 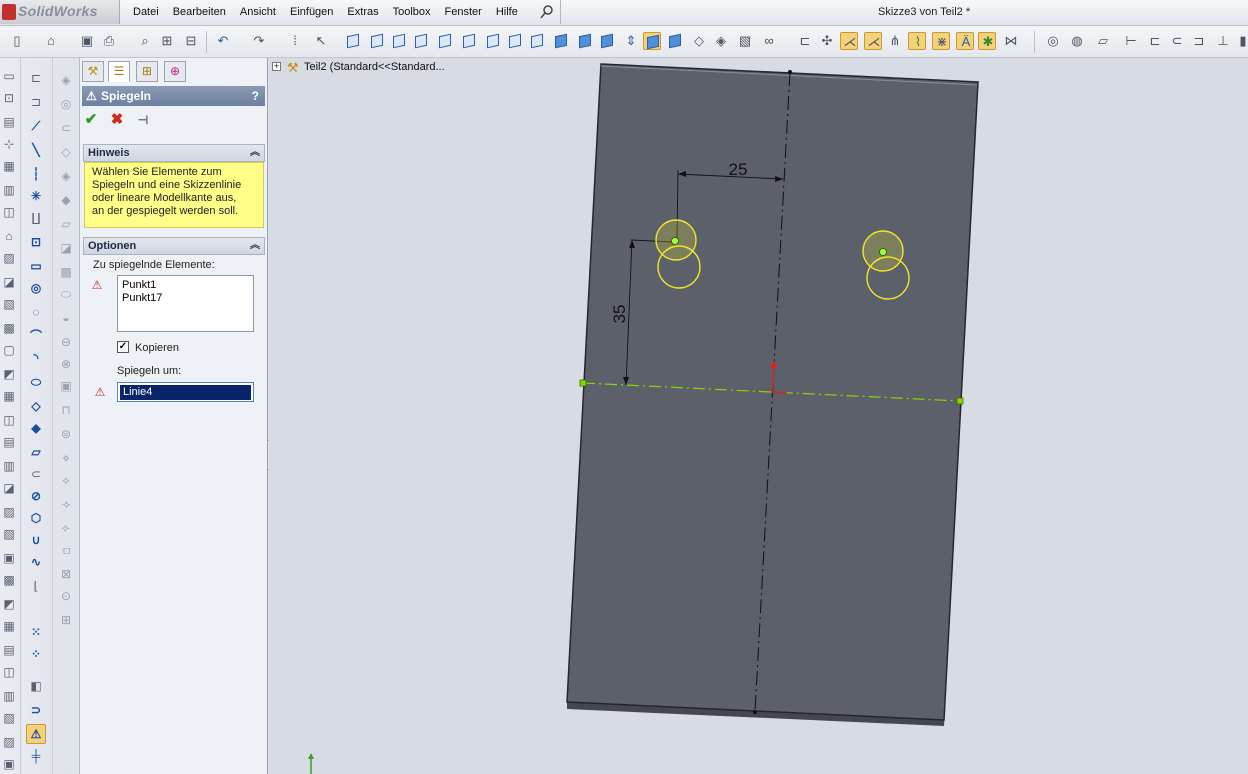 What do you see at coordinates (258, 12) in the screenshot?
I see `menu-ansicht: Ansicht` at bounding box center [258, 12].